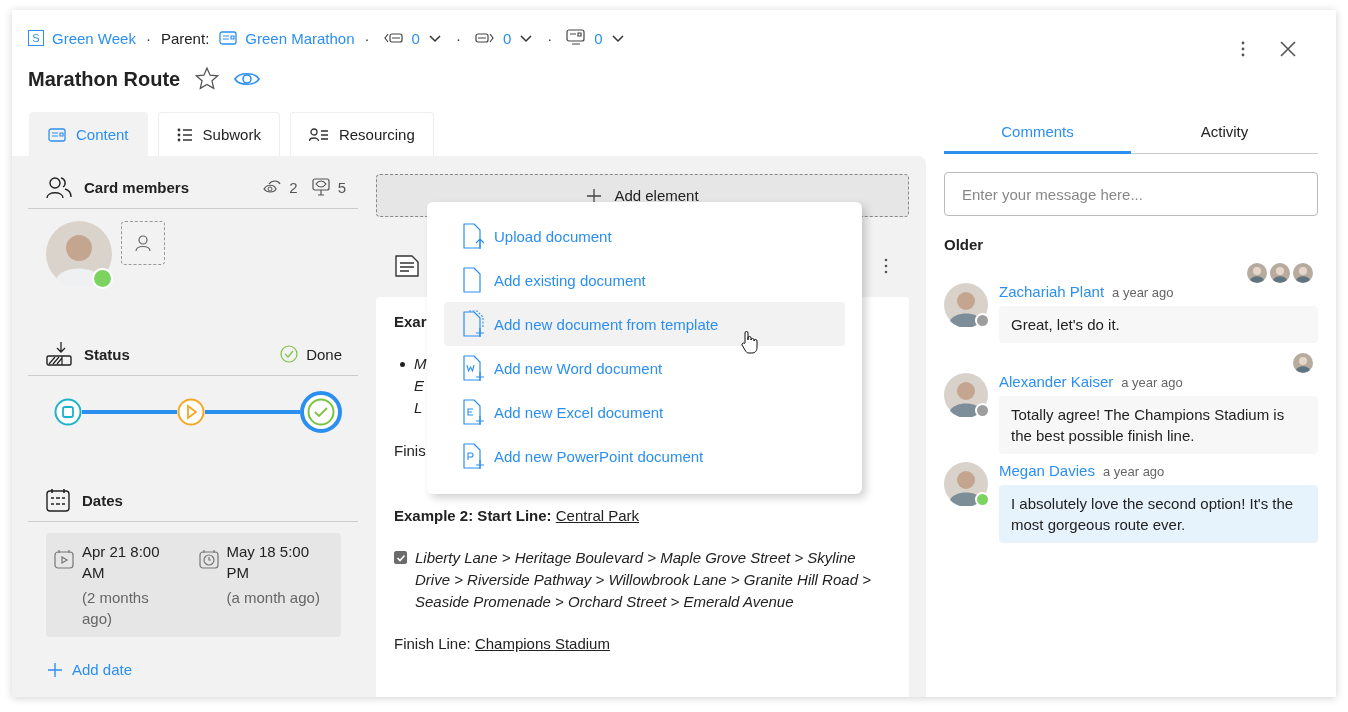 This screenshot has height=712, width=1348. Describe the element at coordinates (1047, 470) in the screenshot. I see `author-name: Megan Davies` at that location.